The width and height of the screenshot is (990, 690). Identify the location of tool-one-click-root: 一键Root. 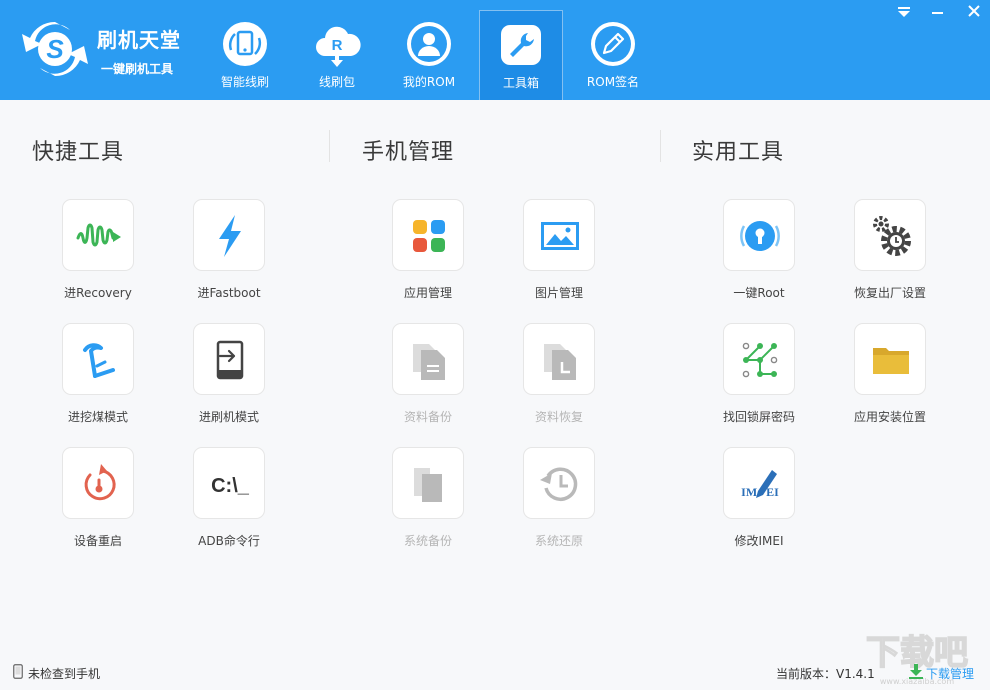
(759, 254).